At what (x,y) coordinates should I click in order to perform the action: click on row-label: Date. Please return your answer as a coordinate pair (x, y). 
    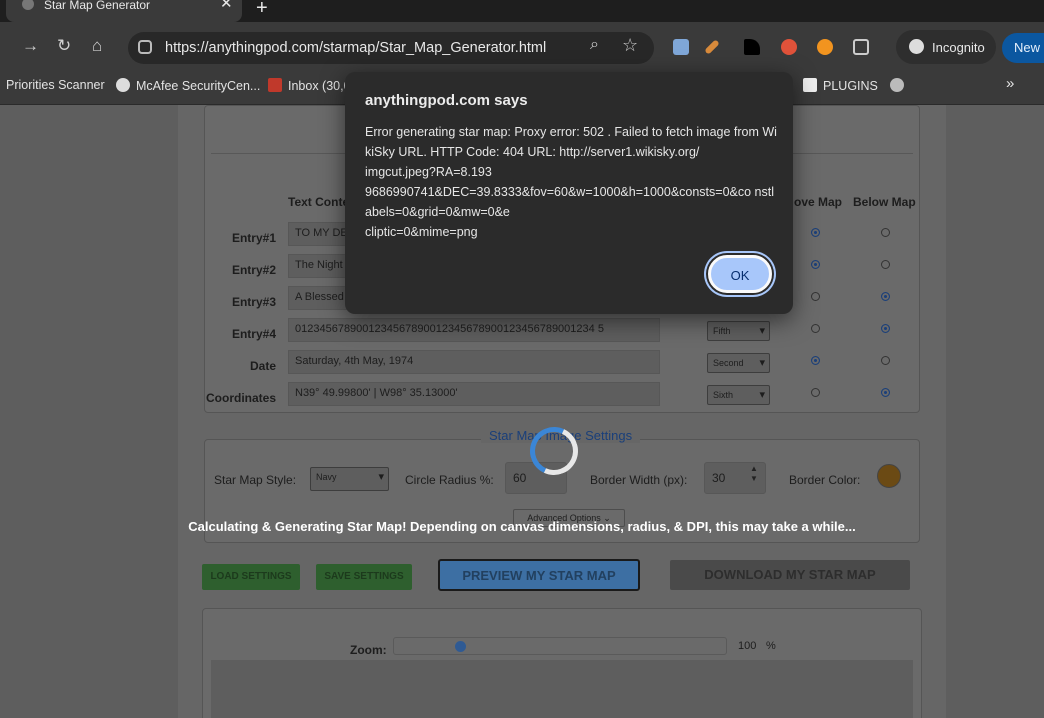
    Looking at the image, I should click on (262, 366).